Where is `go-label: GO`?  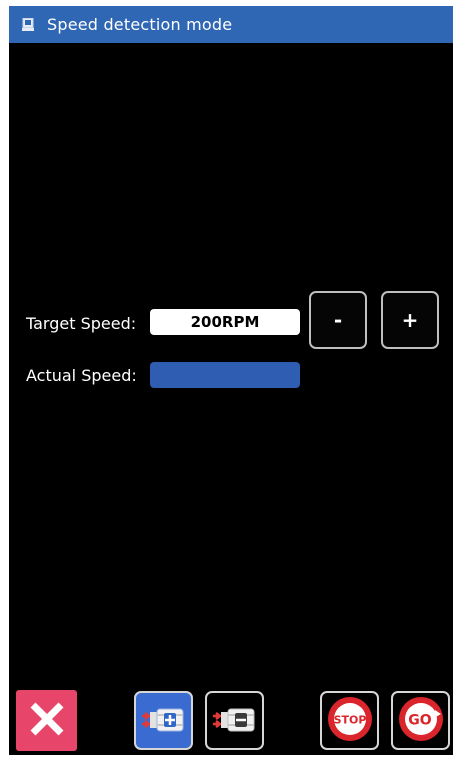 go-label: GO is located at coordinates (419, 720).